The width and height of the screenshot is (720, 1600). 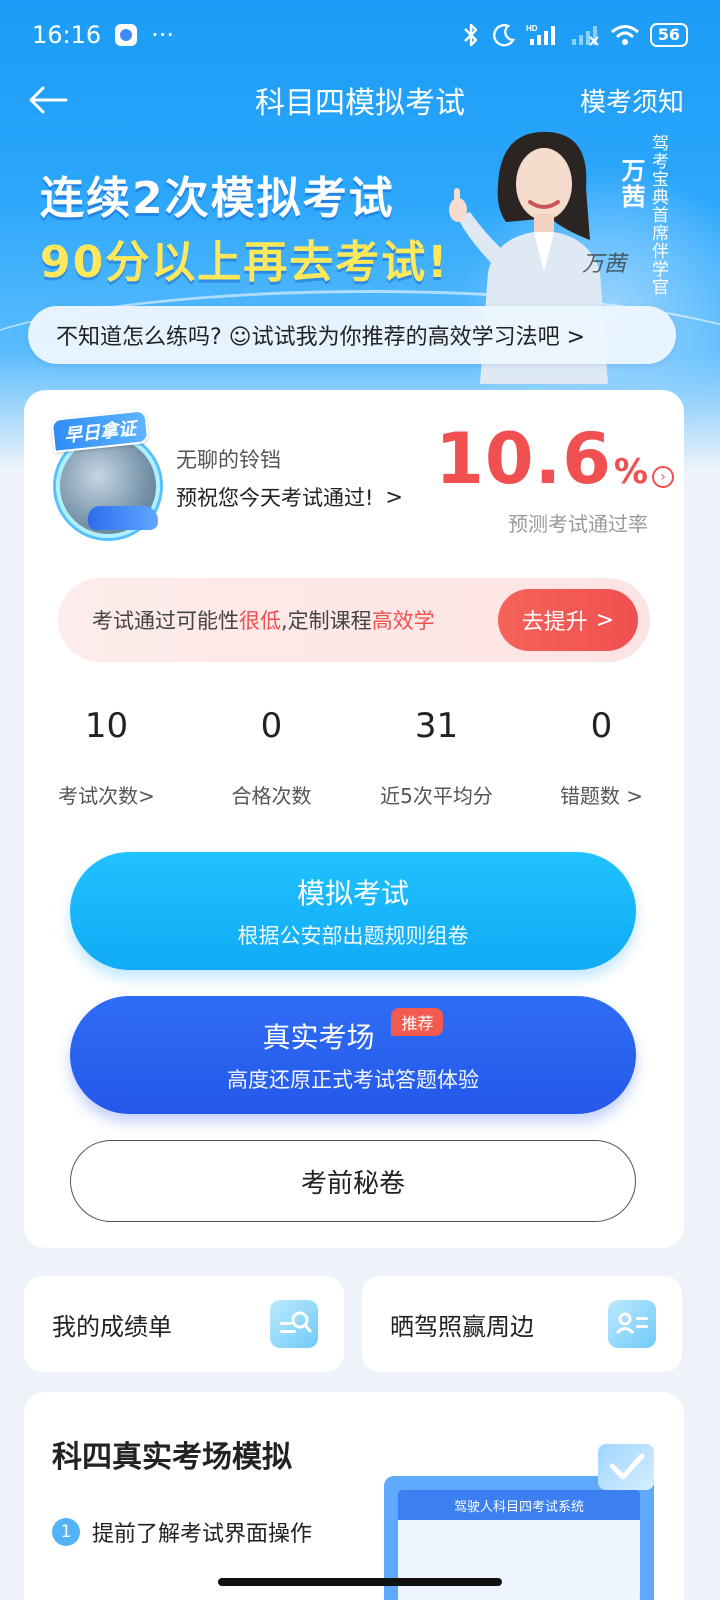 I want to click on improve-button-label: 去提升, so click(x=554, y=622).